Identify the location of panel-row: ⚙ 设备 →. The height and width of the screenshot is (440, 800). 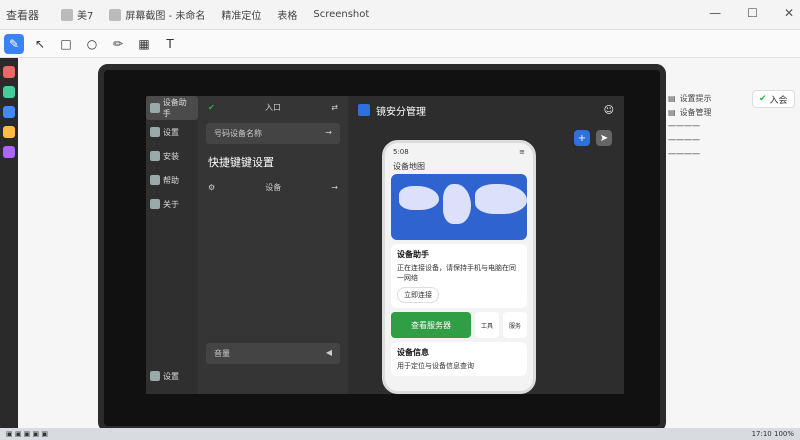
(273, 187).